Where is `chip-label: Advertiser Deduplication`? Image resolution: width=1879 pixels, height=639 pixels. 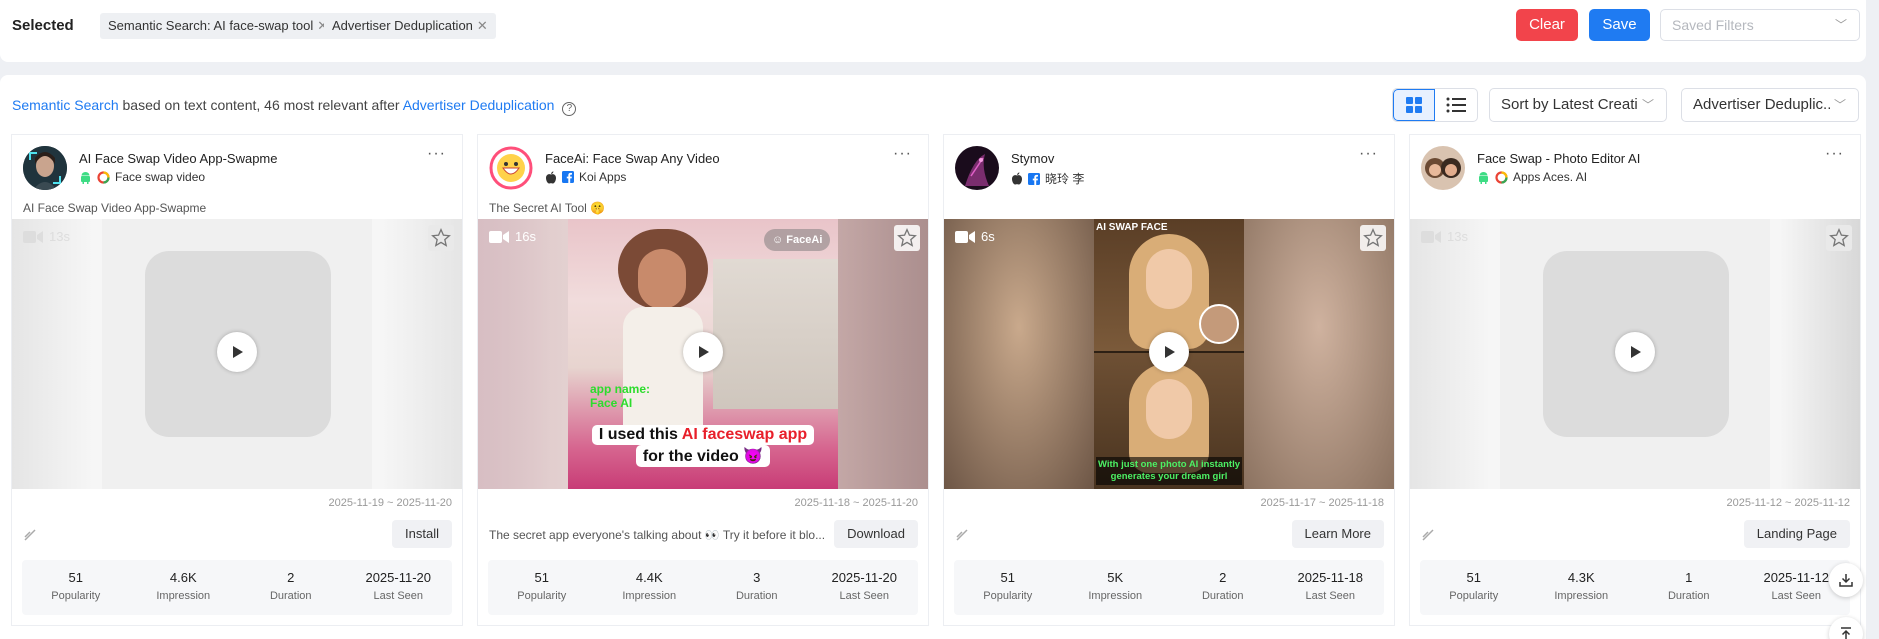
chip-label: Advertiser Deduplication is located at coordinates (402, 25).